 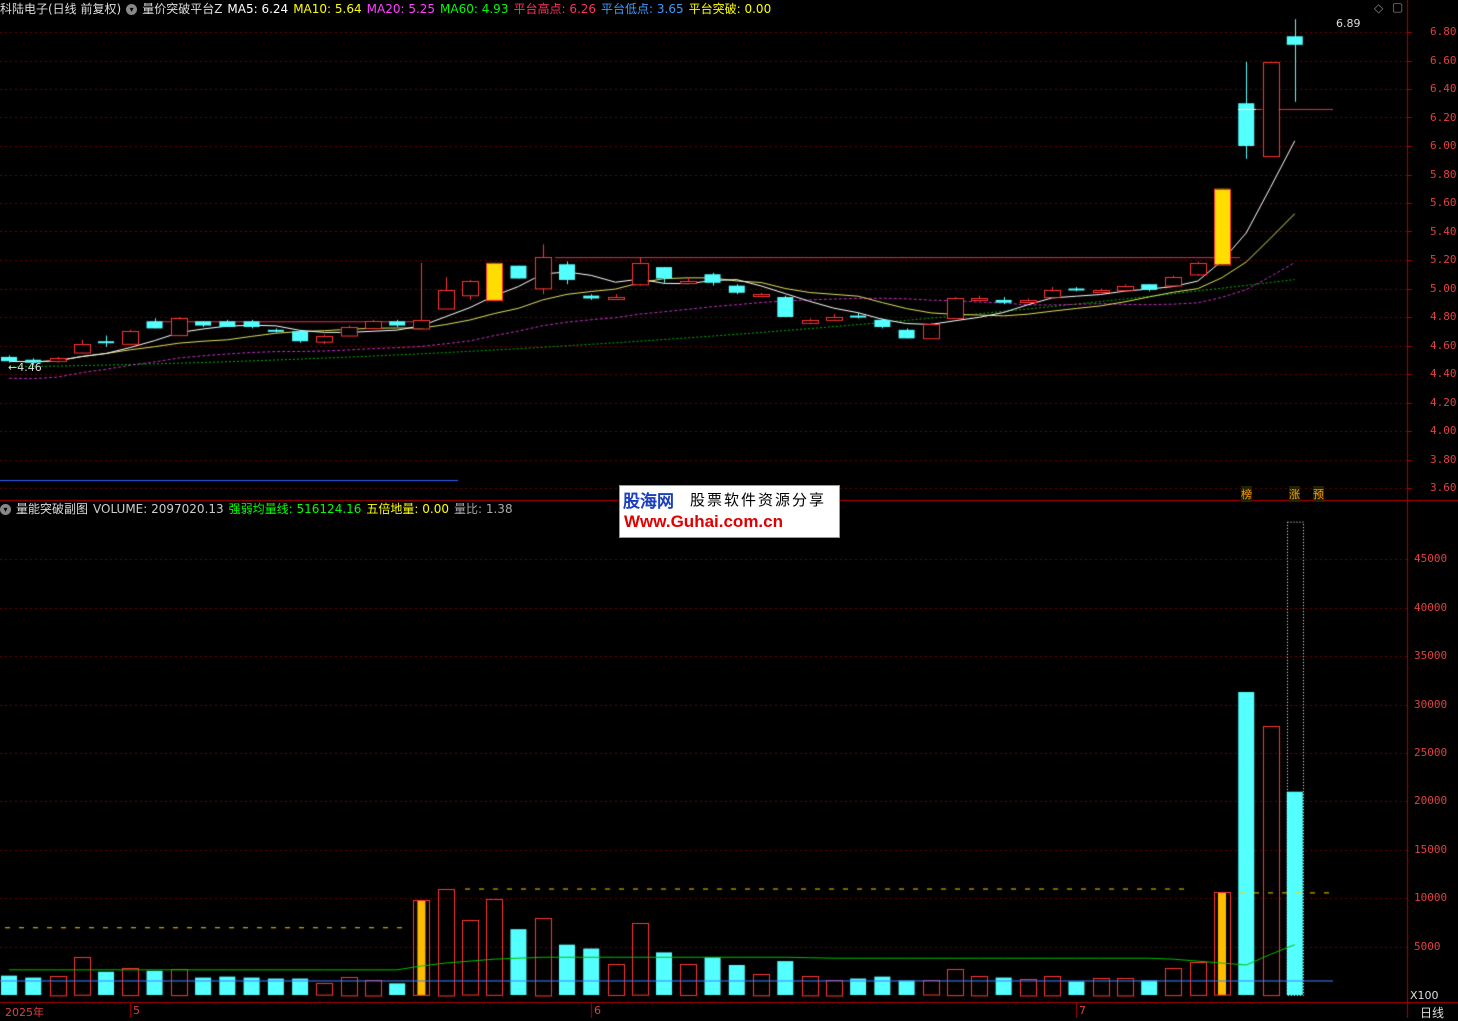 I want to click on price-tick: 5.80, so click(x=1443, y=174).